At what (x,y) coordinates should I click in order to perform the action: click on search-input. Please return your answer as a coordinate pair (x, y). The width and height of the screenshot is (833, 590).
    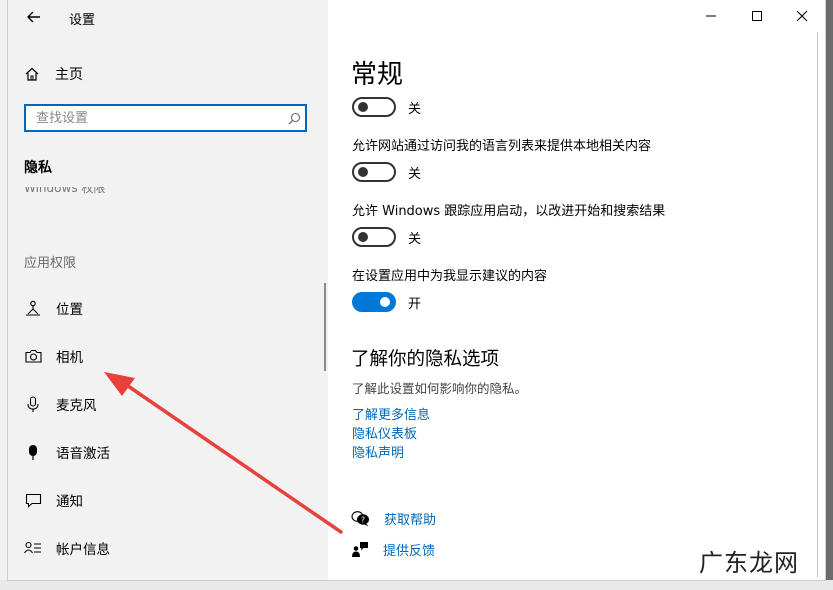
    Looking at the image, I should click on (158, 118).